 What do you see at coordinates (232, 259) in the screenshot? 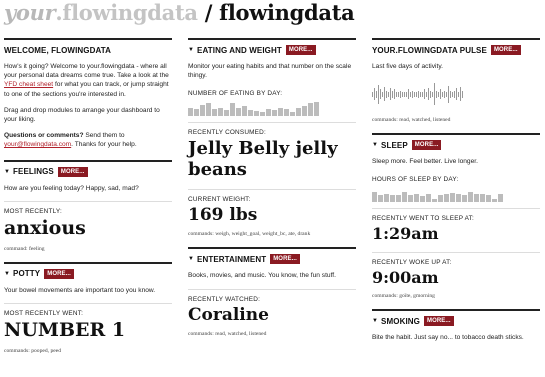
I see `entertainment-title: ENTERTAINMENT` at bounding box center [232, 259].